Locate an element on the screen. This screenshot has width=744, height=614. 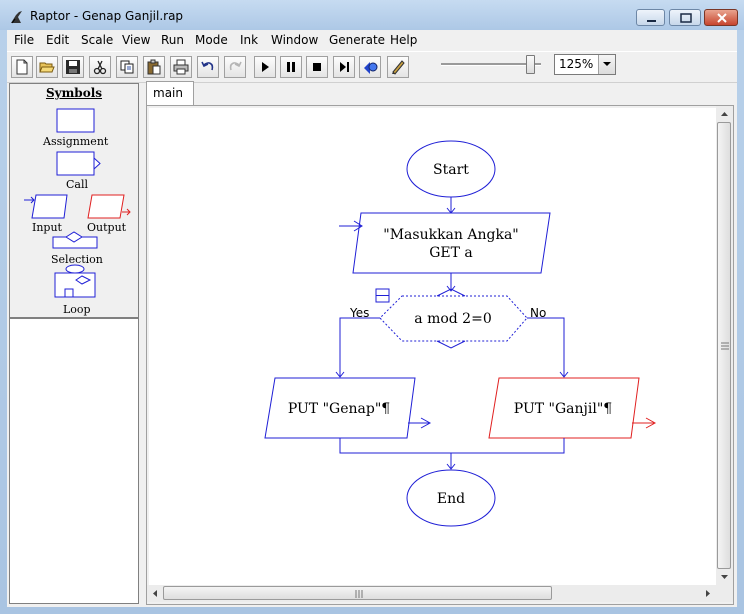
compile-button is located at coordinates (370, 67).